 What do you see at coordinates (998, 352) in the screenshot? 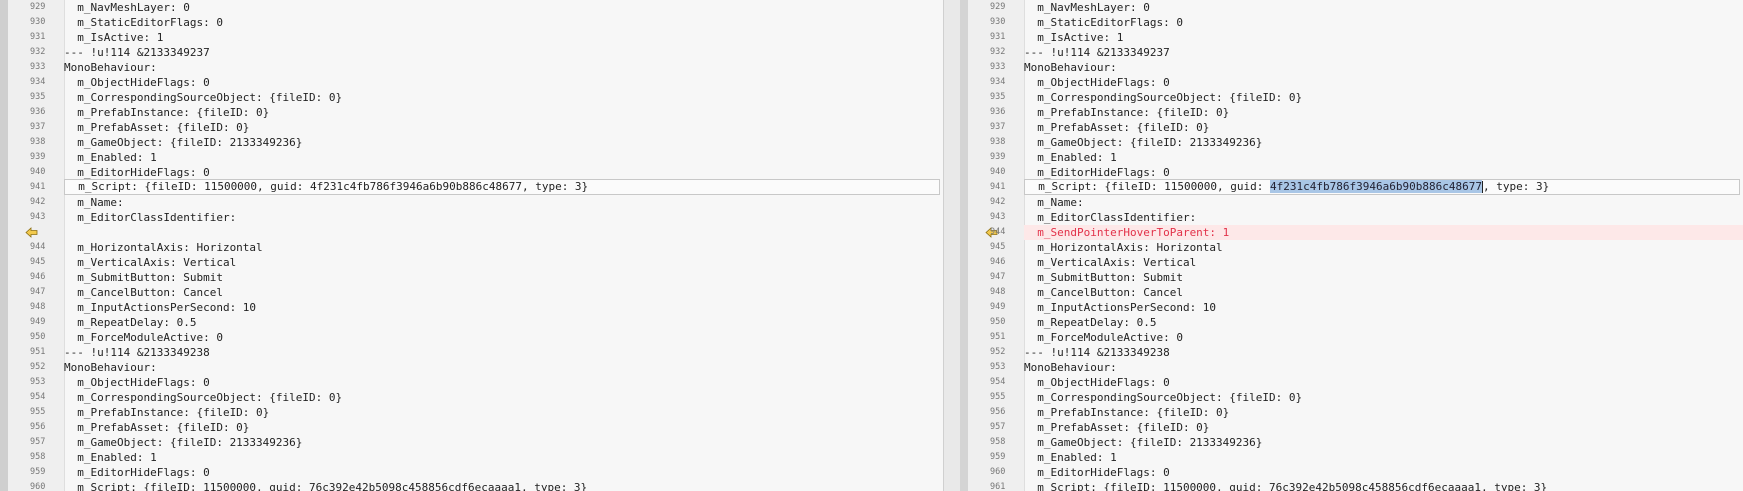
I see `line-number: 952` at bounding box center [998, 352].